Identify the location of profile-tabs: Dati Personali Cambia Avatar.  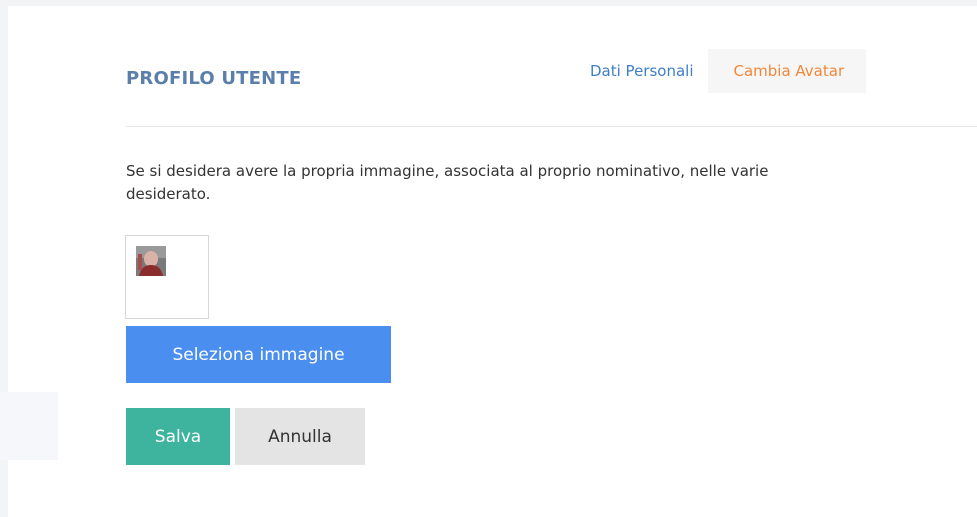
(721, 71).